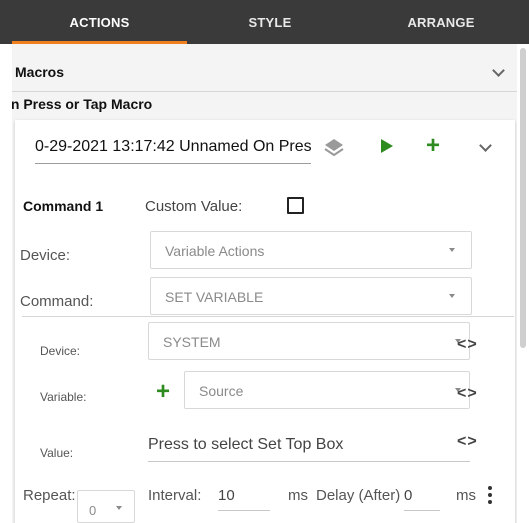 This screenshot has width=529, height=523. Describe the element at coordinates (309, 461) in the screenshot. I see `value-underline` at that location.